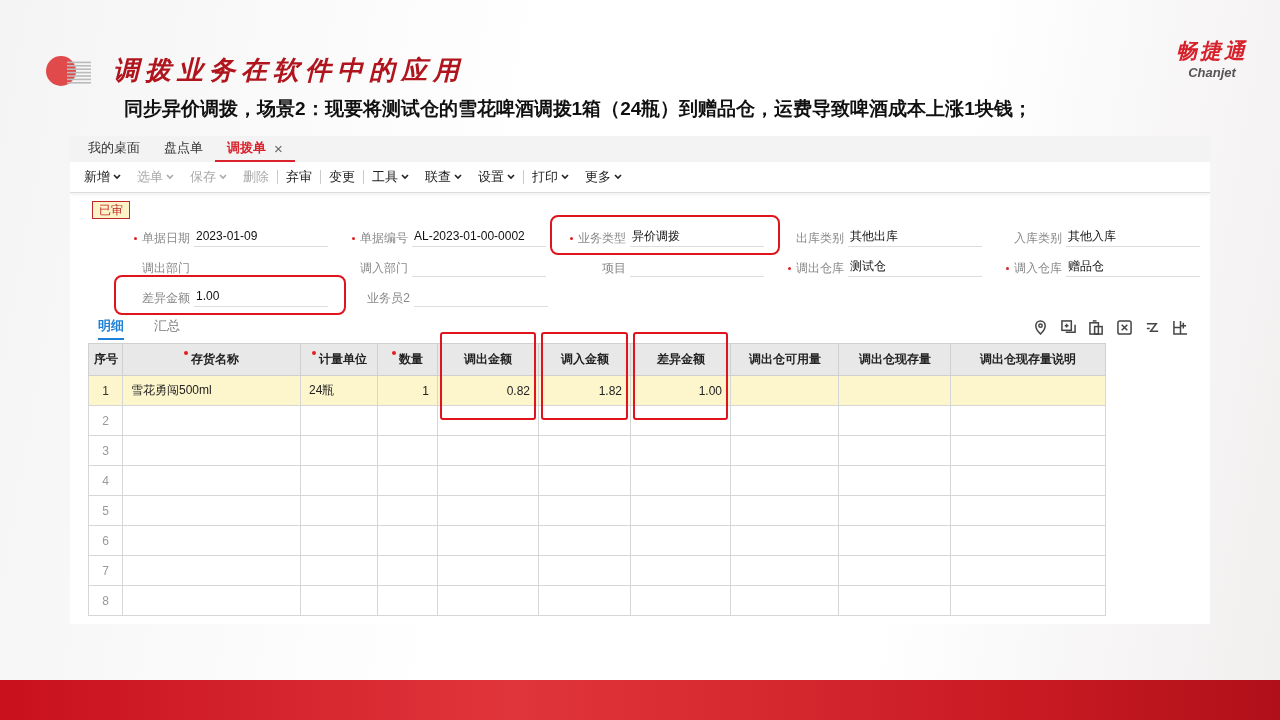 This screenshot has width=1280, height=720. What do you see at coordinates (342, 177) in the screenshot?
I see `toolbar-button: 变更` at bounding box center [342, 177].